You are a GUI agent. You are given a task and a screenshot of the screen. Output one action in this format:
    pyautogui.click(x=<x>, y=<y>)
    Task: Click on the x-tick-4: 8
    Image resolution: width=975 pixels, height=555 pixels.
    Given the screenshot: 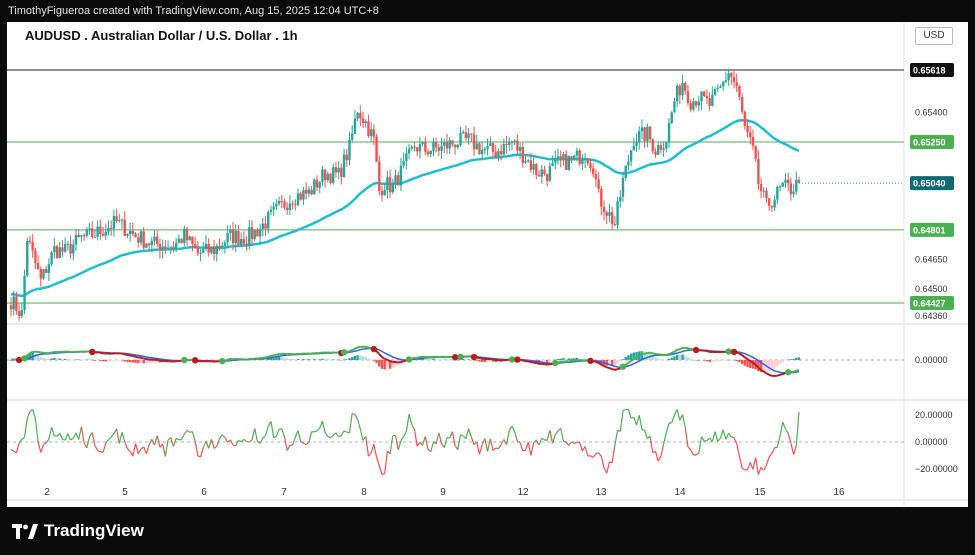 What is the action you would take?
    pyautogui.click(x=364, y=492)
    